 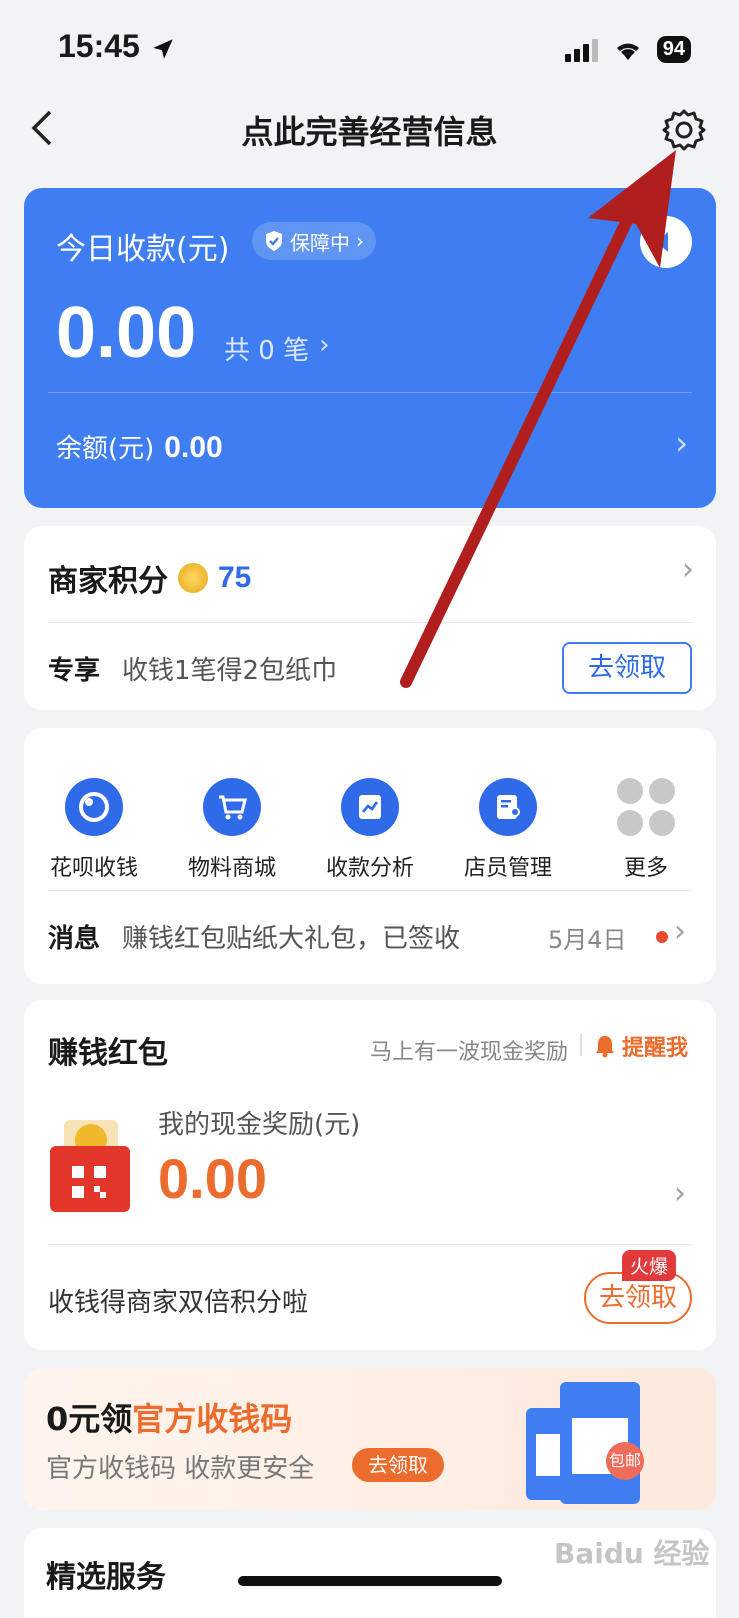 What do you see at coordinates (398, 1465) in the screenshot?
I see `claim-qrcode-button: 去领取` at bounding box center [398, 1465].